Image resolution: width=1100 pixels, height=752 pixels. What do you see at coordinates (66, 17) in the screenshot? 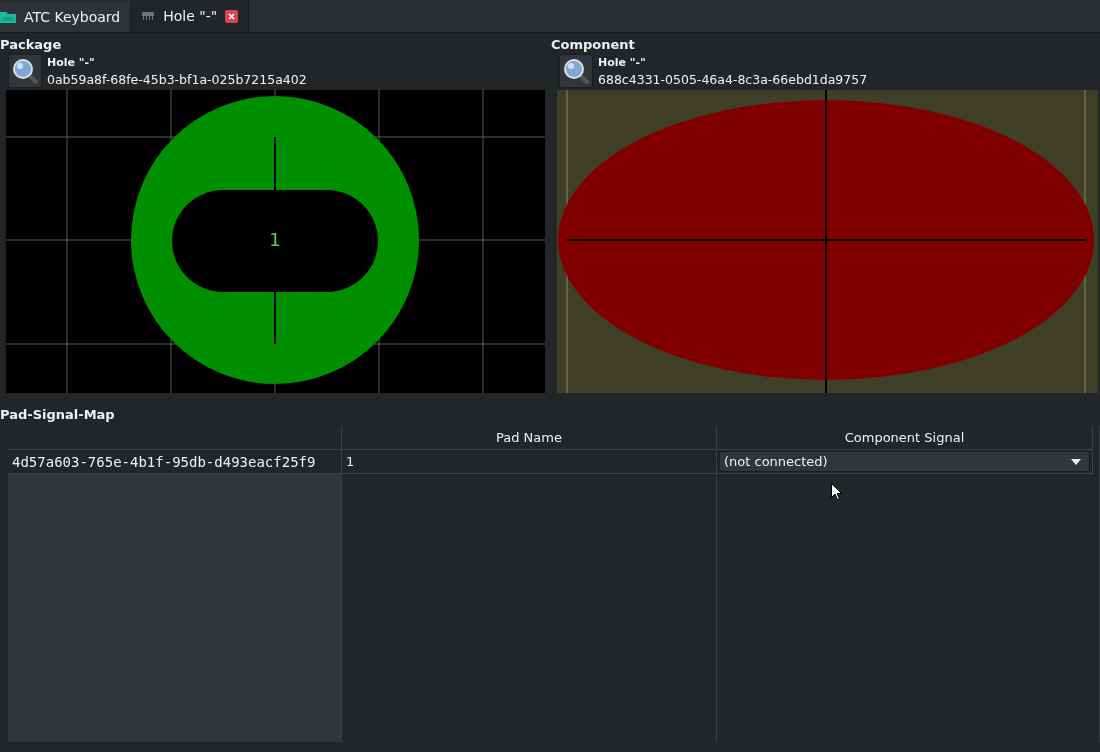
I see `tab: ATC Keyboard` at bounding box center [66, 17].